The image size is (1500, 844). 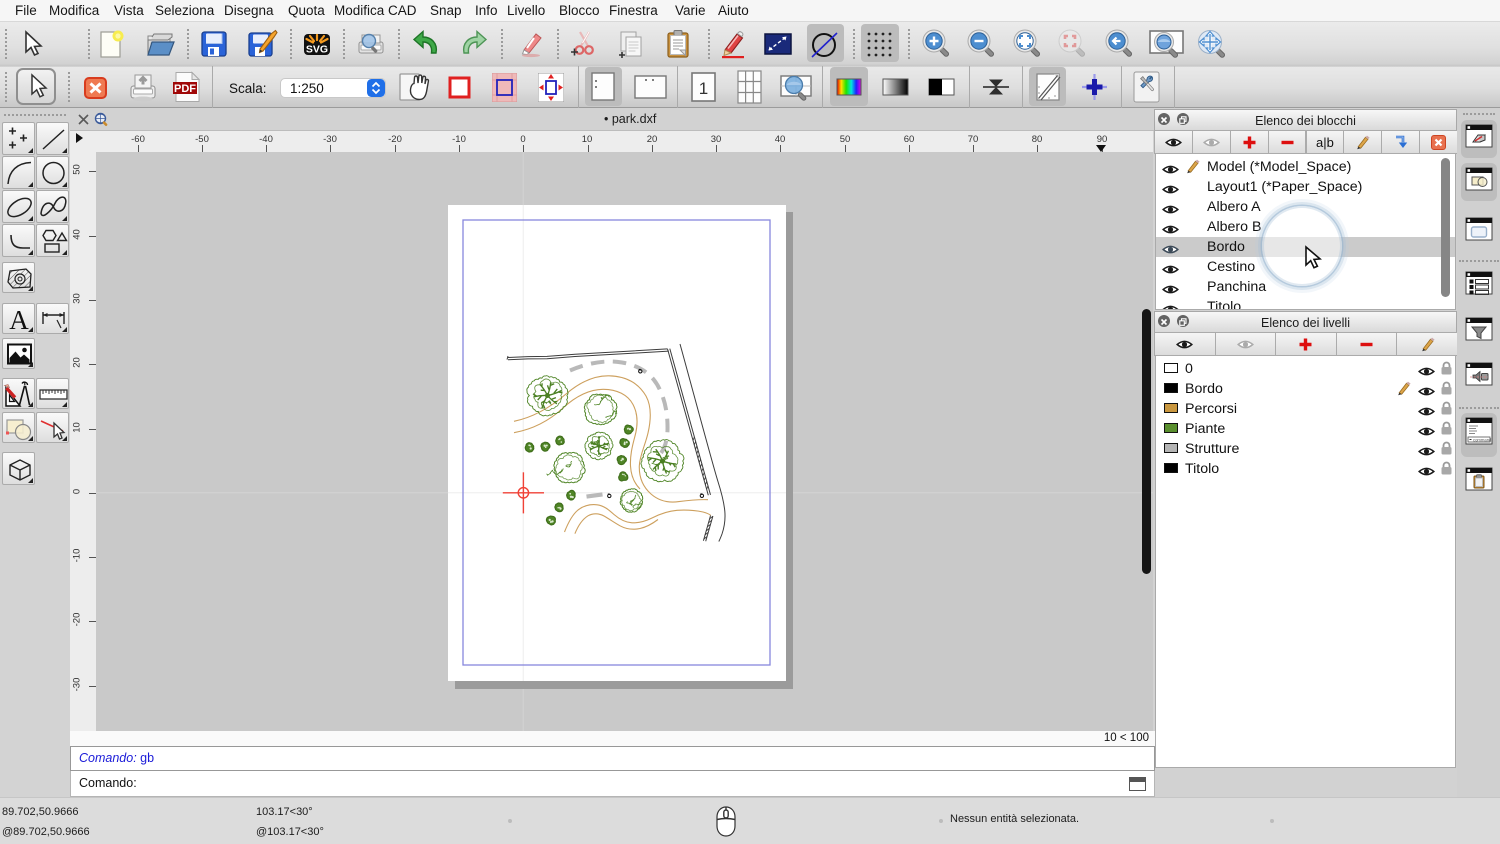 What do you see at coordinates (19, 320) in the screenshot?
I see `svg-text: A` at bounding box center [19, 320].